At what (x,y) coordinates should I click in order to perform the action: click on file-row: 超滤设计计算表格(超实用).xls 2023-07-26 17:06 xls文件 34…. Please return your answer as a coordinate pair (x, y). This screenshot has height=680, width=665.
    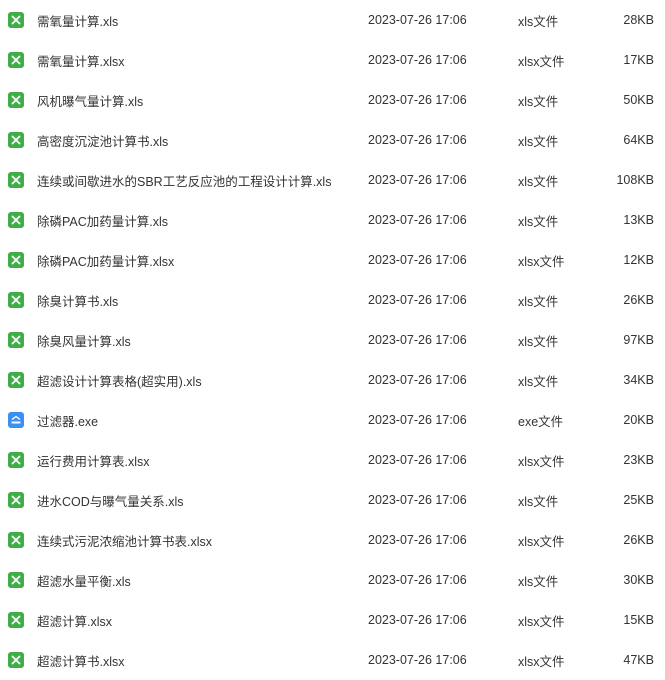
    Looking at the image, I should click on (332, 380).